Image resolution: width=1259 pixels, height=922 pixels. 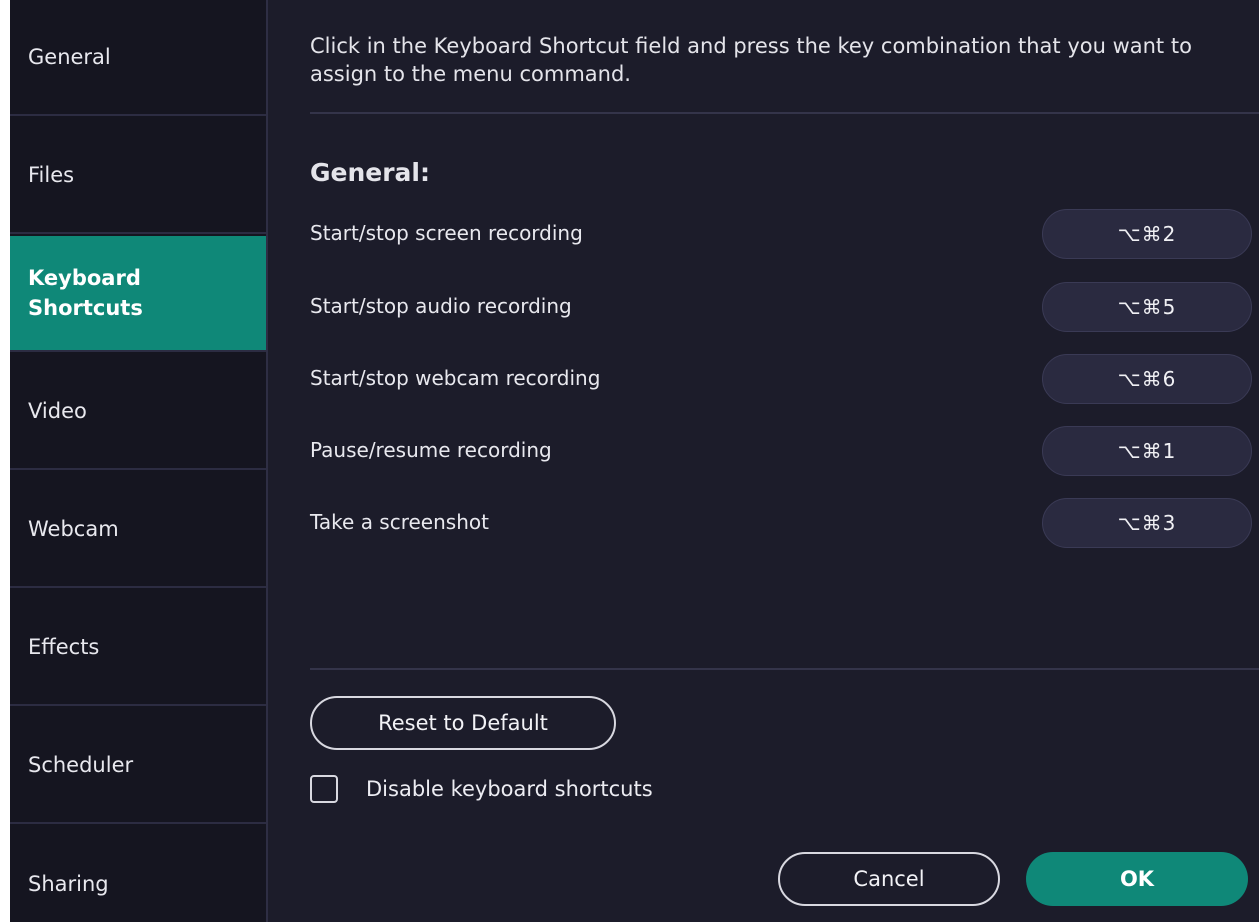 I want to click on sidebar-item-label: General, so click(x=69, y=57).